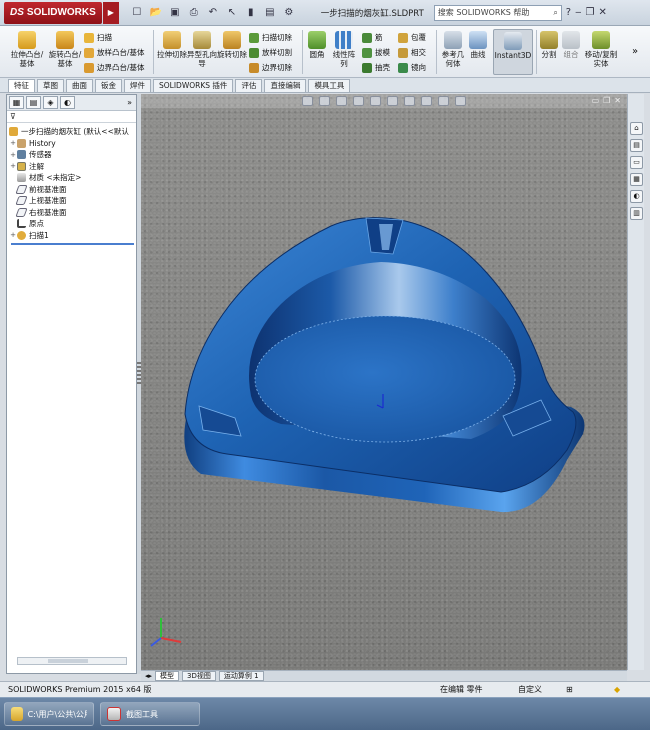  What do you see at coordinates (79, 85) in the screenshot?
I see `tab-surfaces: 曲面` at bounding box center [79, 85].